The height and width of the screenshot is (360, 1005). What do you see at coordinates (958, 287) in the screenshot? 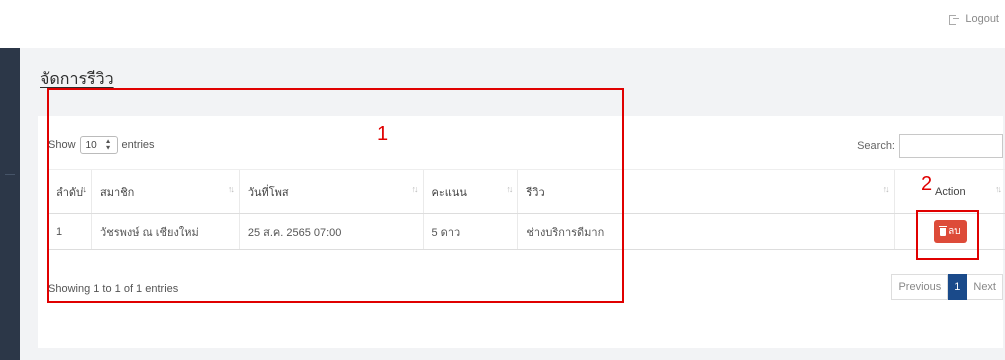
I see `page-1-button: 1` at bounding box center [958, 287].